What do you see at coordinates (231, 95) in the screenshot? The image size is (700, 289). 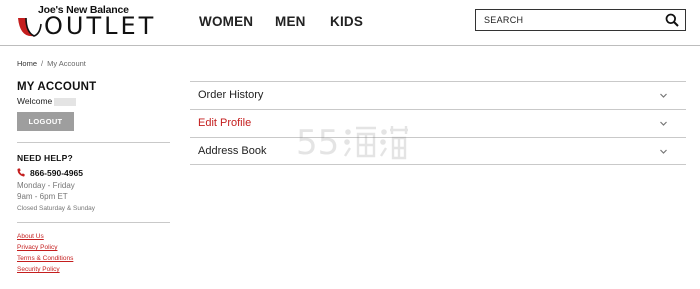 I see `section-label: Order History` at bounding box center [231, 95].